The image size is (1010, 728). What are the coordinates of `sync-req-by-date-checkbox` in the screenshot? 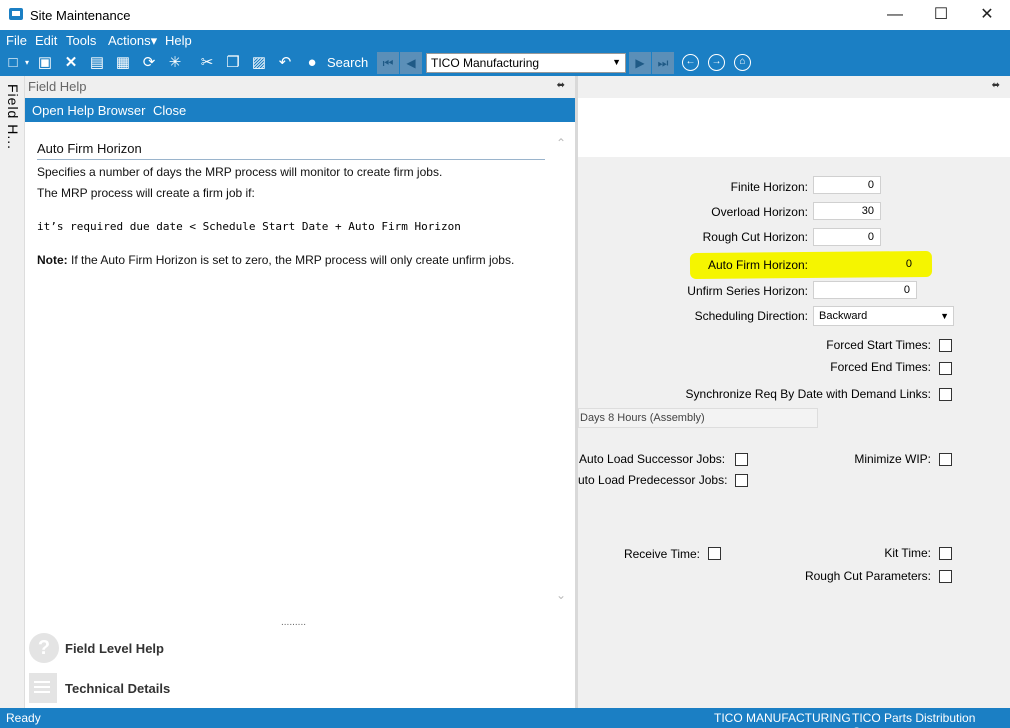 It's located at (945, 394).